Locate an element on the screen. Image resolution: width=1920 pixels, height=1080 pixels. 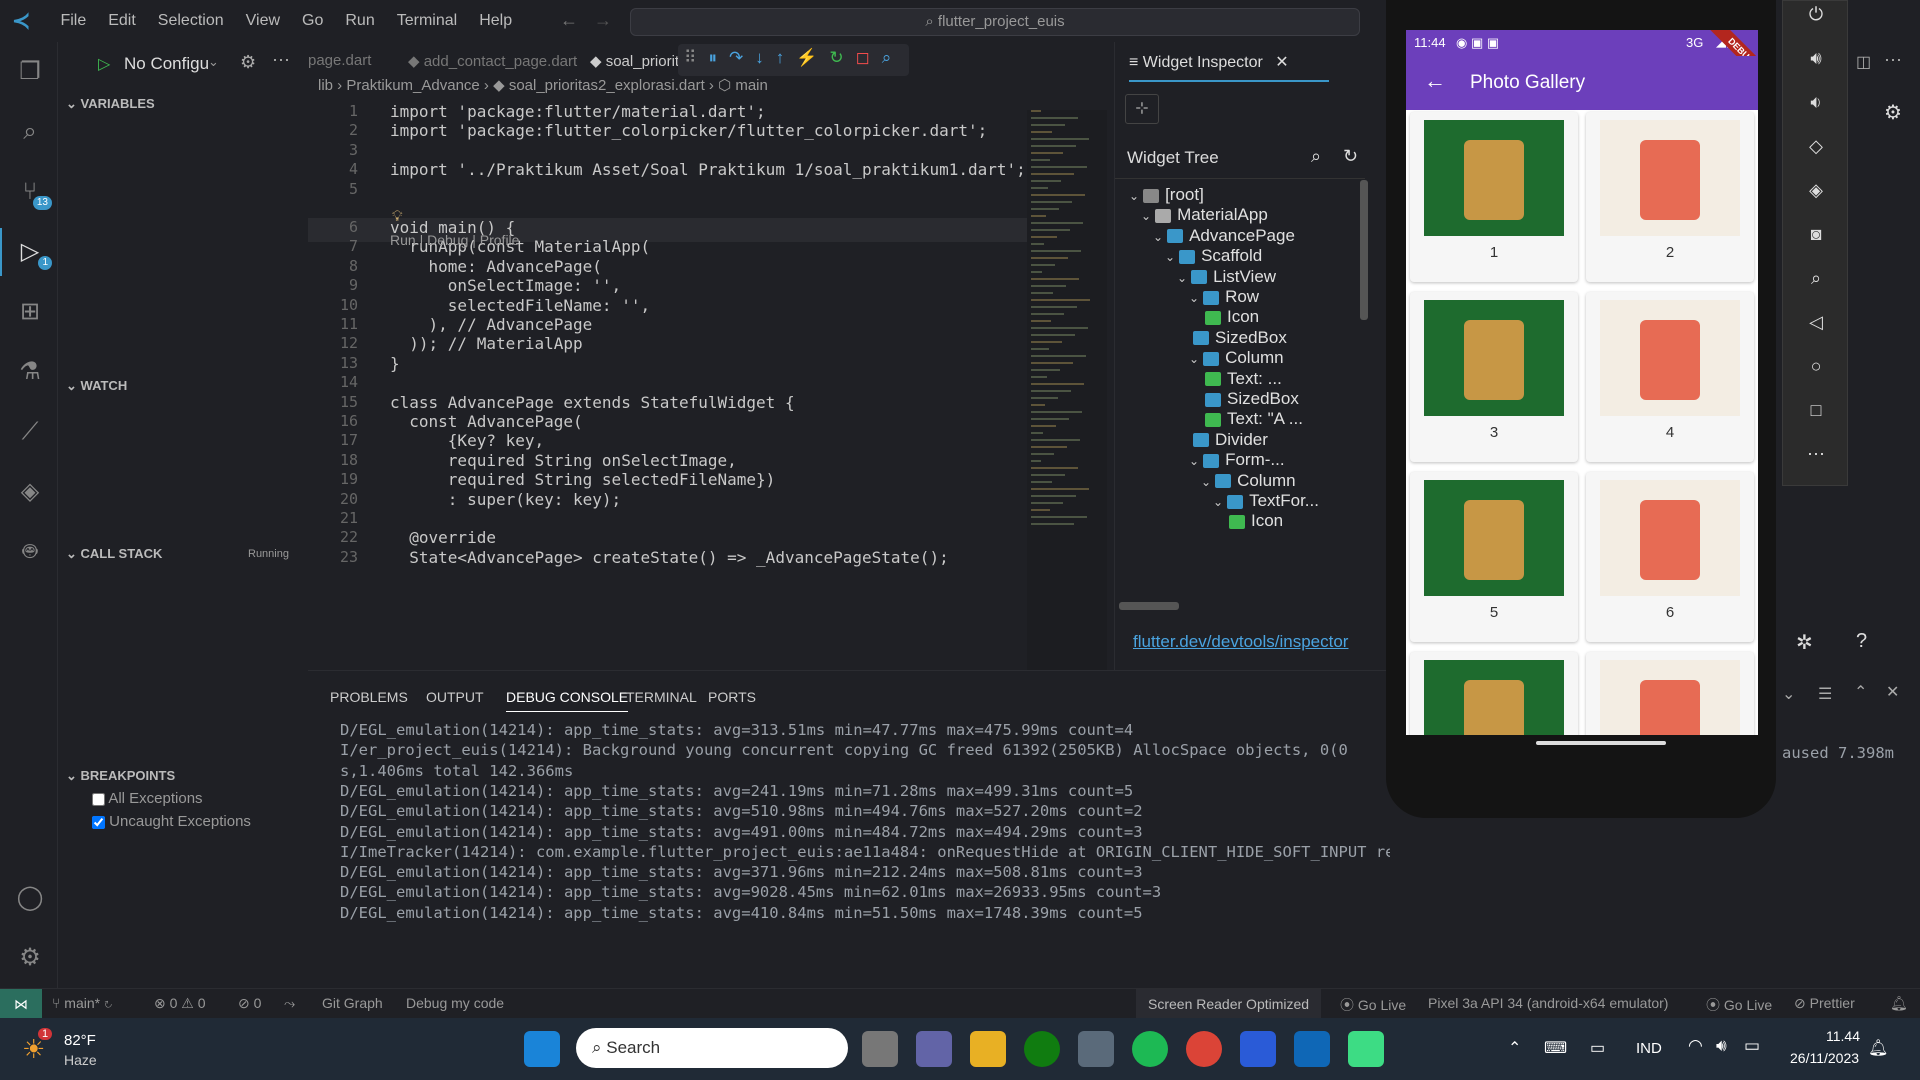
stop-icon: ◻ is located at coordinates (869, 57).